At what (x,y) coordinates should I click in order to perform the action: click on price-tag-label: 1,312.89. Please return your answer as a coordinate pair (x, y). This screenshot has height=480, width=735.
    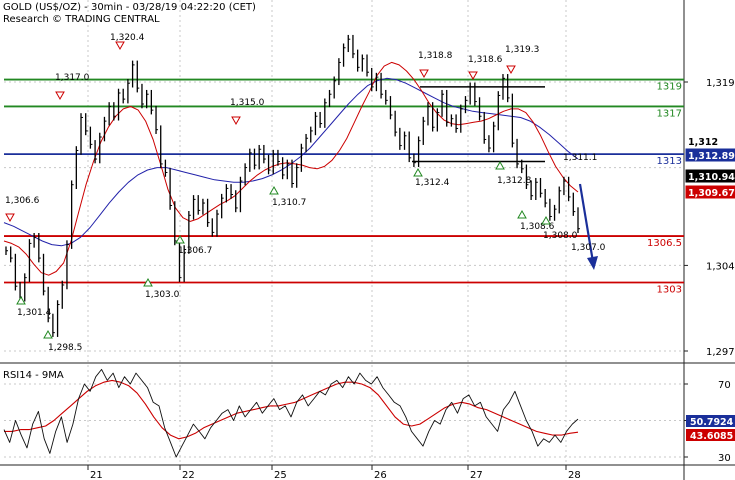
    Looking at the image, I should click on (711, 156).